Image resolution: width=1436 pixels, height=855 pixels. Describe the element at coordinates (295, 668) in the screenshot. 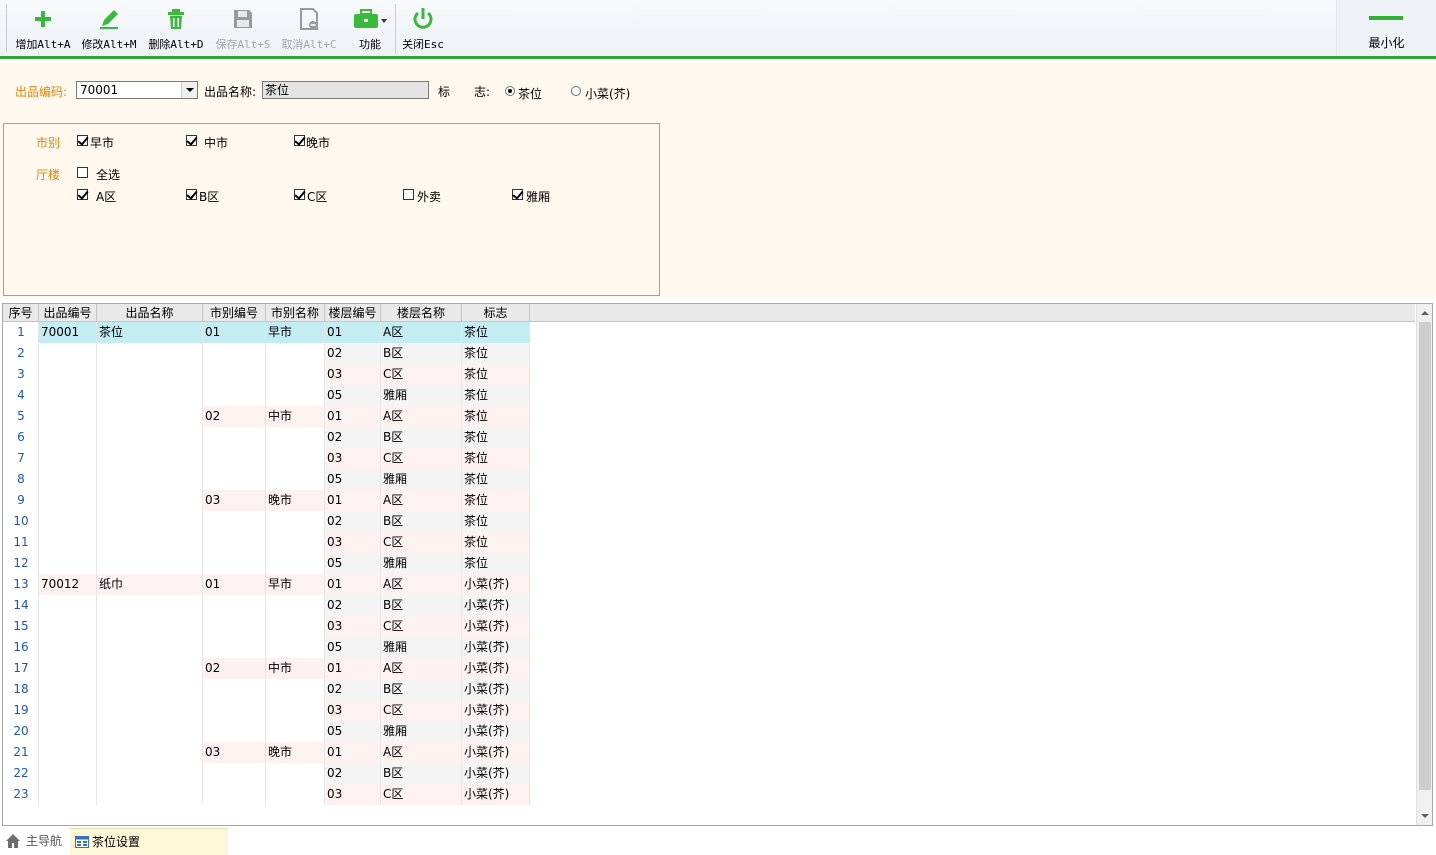

I see `table-cell: 中市` at that location.